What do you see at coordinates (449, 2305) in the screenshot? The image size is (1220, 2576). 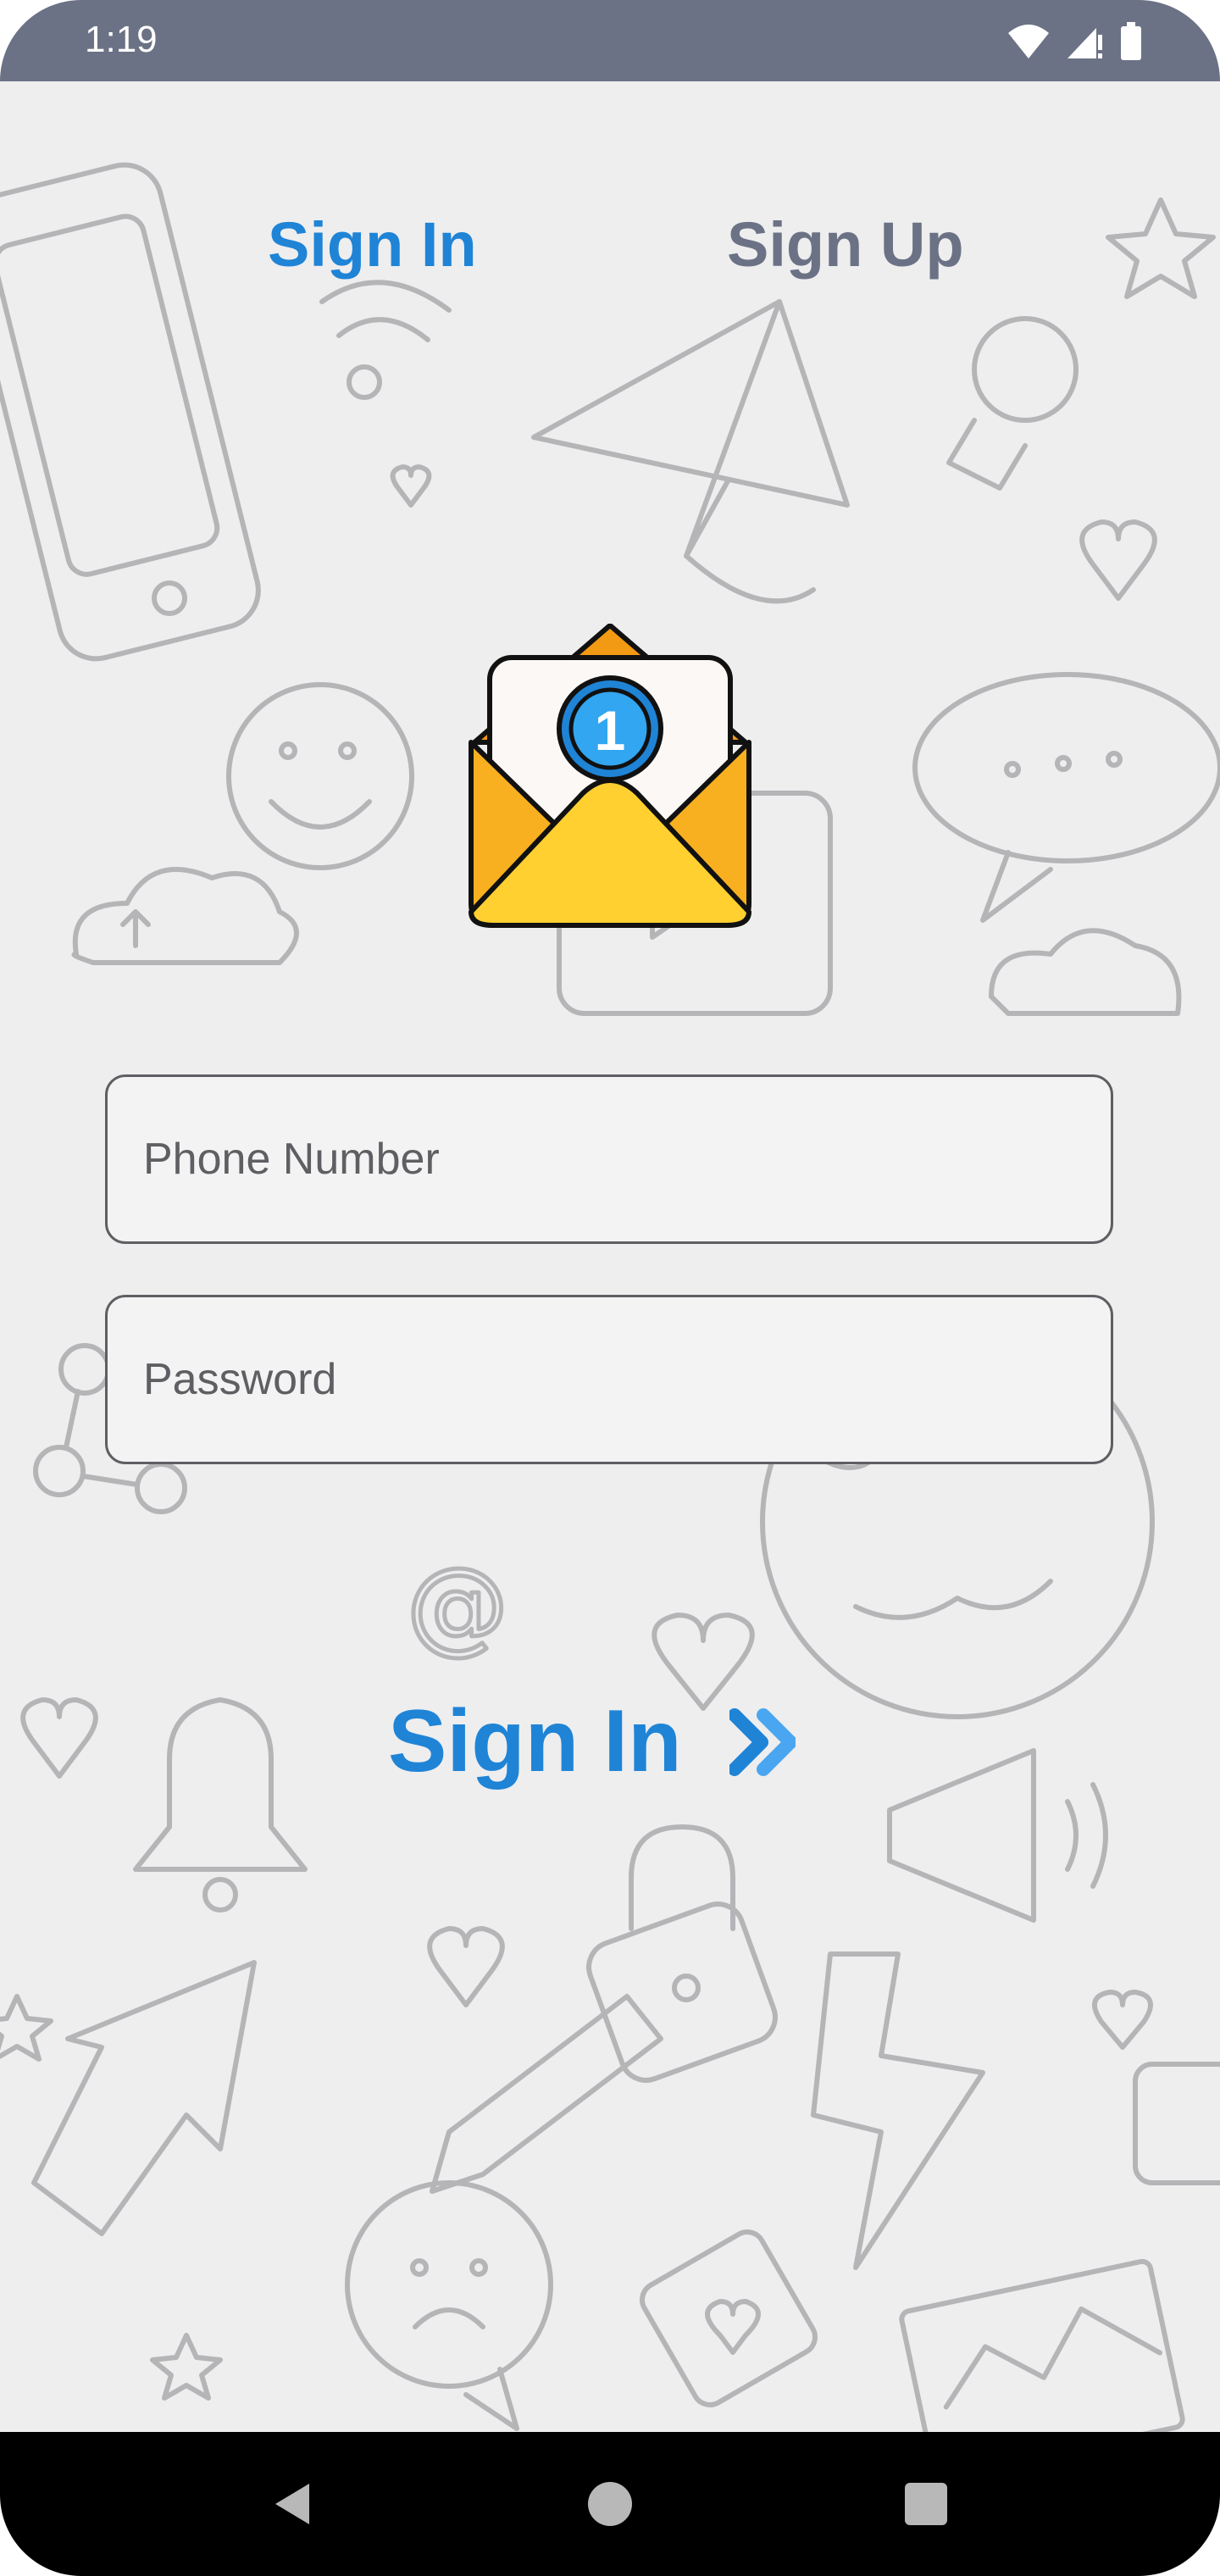 I see `sad-face-bubble-doodle` at bounding box center [449, 2305].